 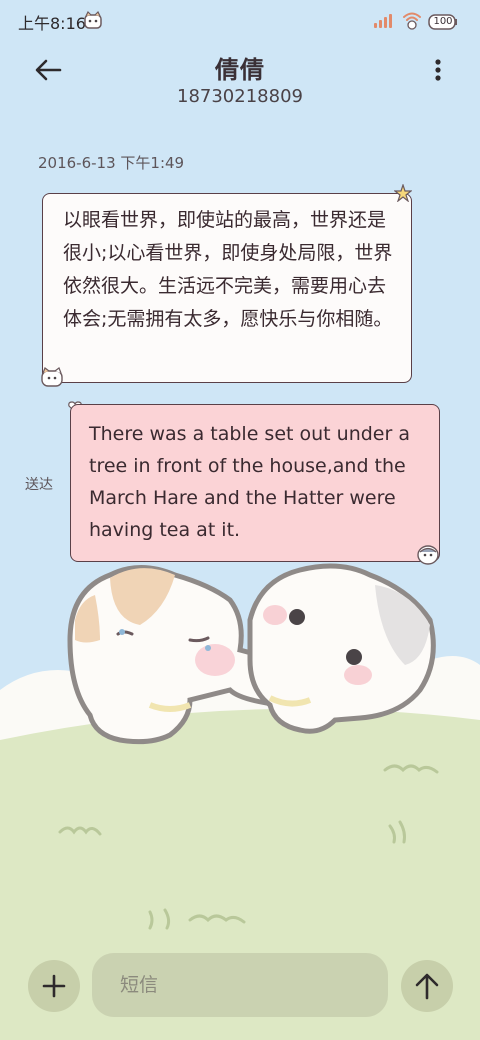 I want to click on message-composer, so click(x=240, y=990).